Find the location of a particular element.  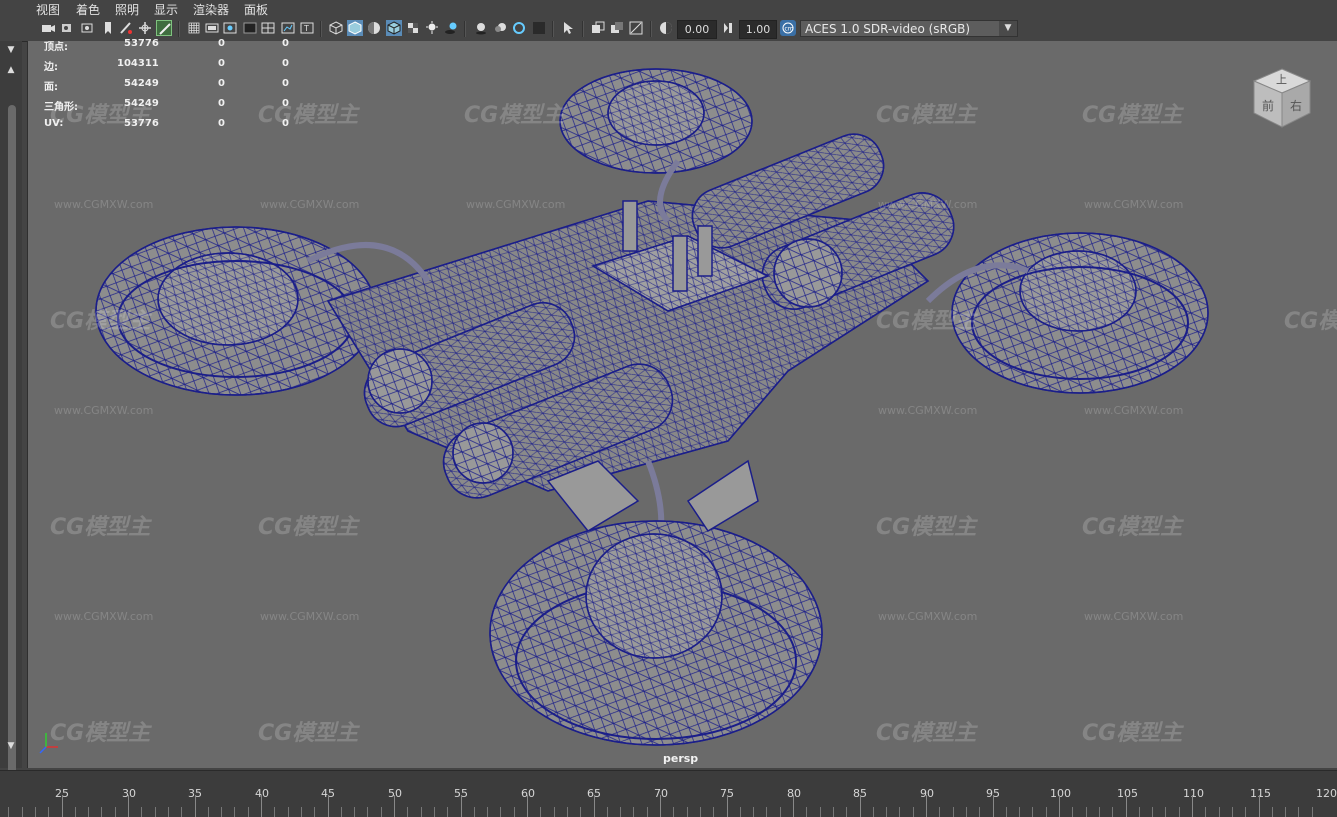

fan-top is located at coordinates (656, 121).